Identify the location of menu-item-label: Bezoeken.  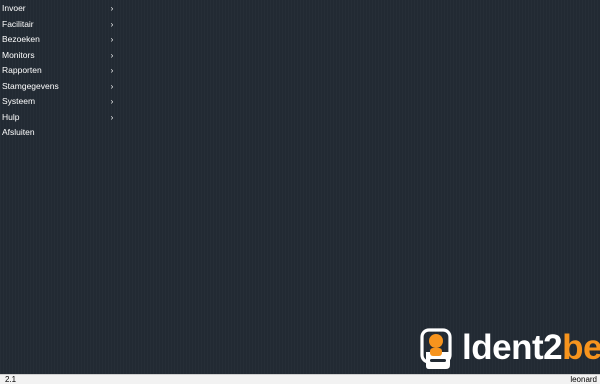
(21, 39).